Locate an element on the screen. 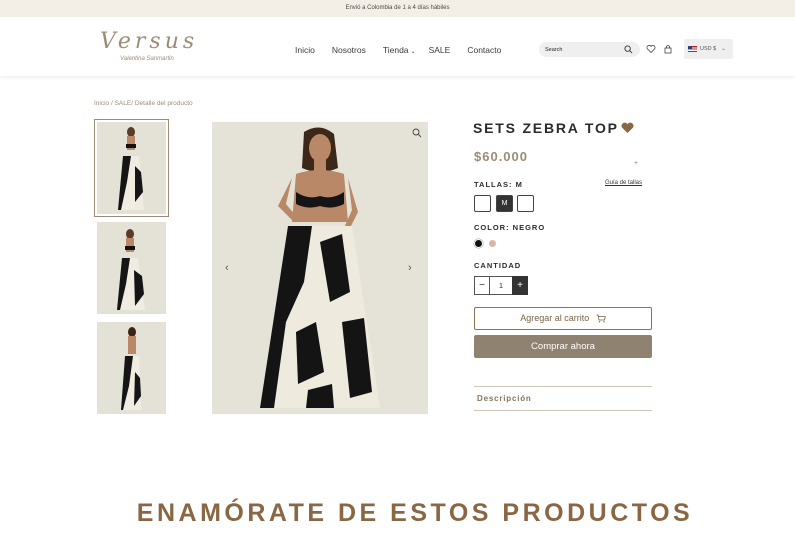 Image resolution: width=795 pixels, height=537 pixels. buy-now-button: Comprar ahora is located at coordinates (563, 346).